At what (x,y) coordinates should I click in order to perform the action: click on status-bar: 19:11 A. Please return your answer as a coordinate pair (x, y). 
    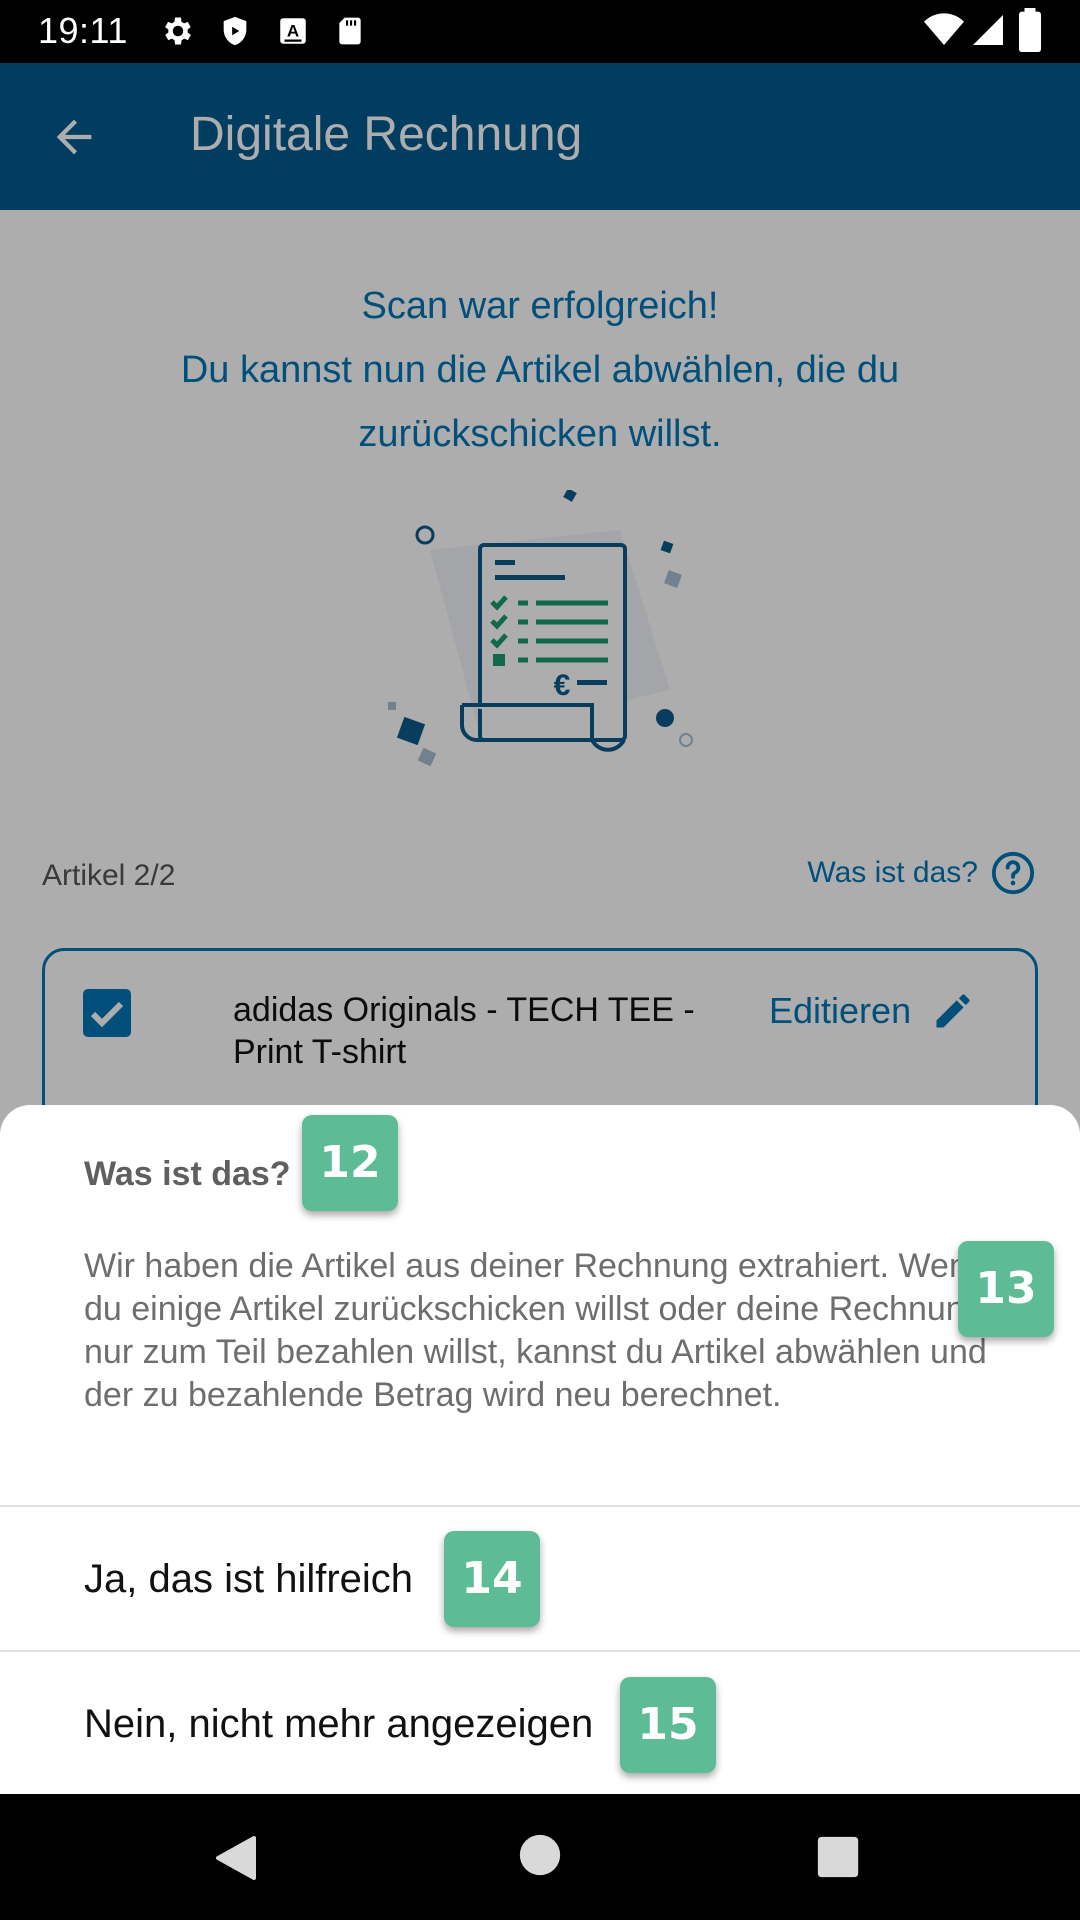
    Looking at the image, I should click on (540, 31).